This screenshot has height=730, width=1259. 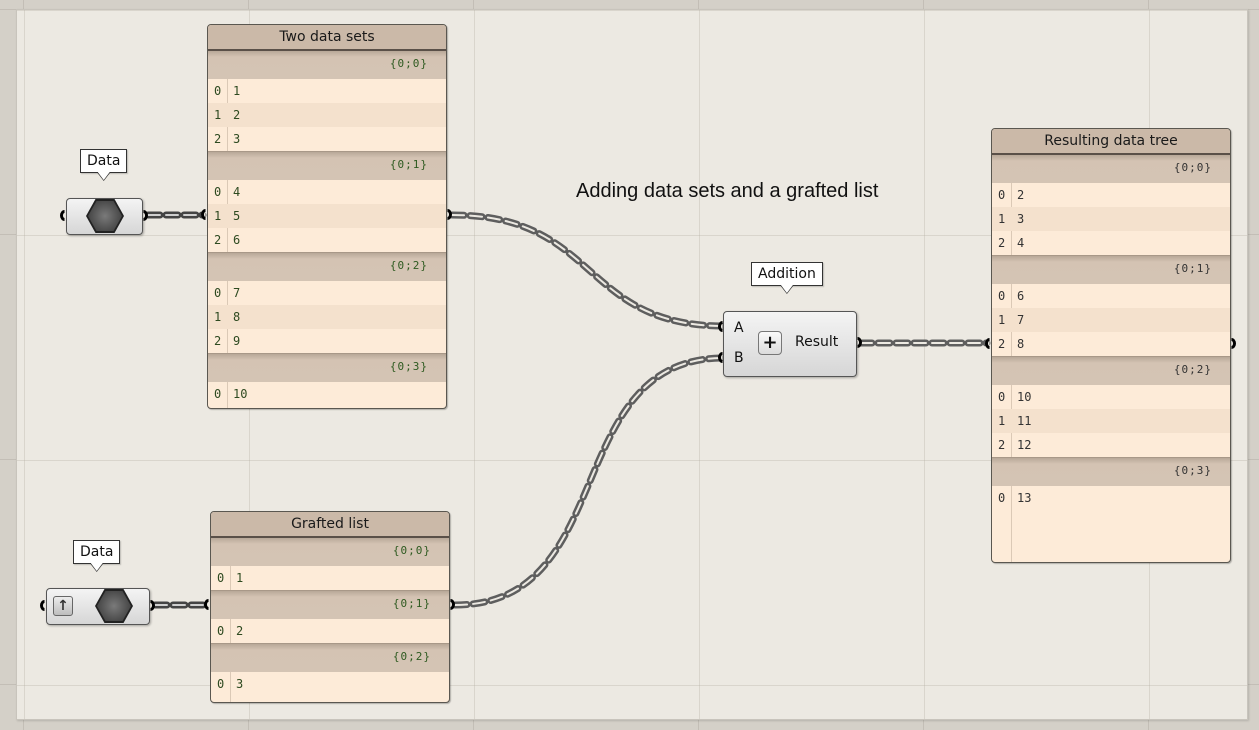 What do you see at coordinates (104, 161) in the screenshot?
I see `data-tag-1: Data` at bounding box center [104, 161].